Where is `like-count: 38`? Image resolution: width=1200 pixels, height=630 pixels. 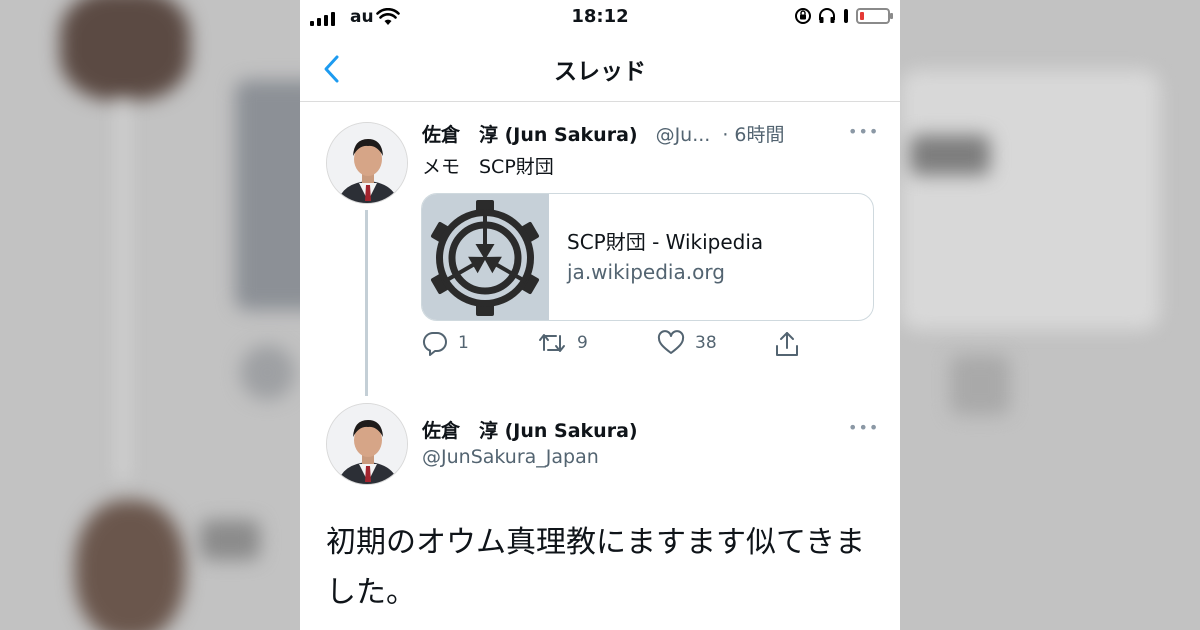 like-count: 38 is located at coordinates (706, 343).